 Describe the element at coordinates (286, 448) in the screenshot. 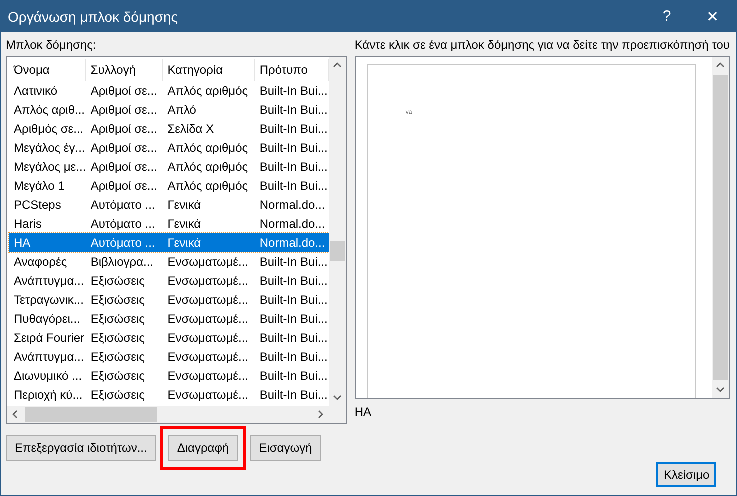

I see `dialog-button: Εισαγωγή` at that location.